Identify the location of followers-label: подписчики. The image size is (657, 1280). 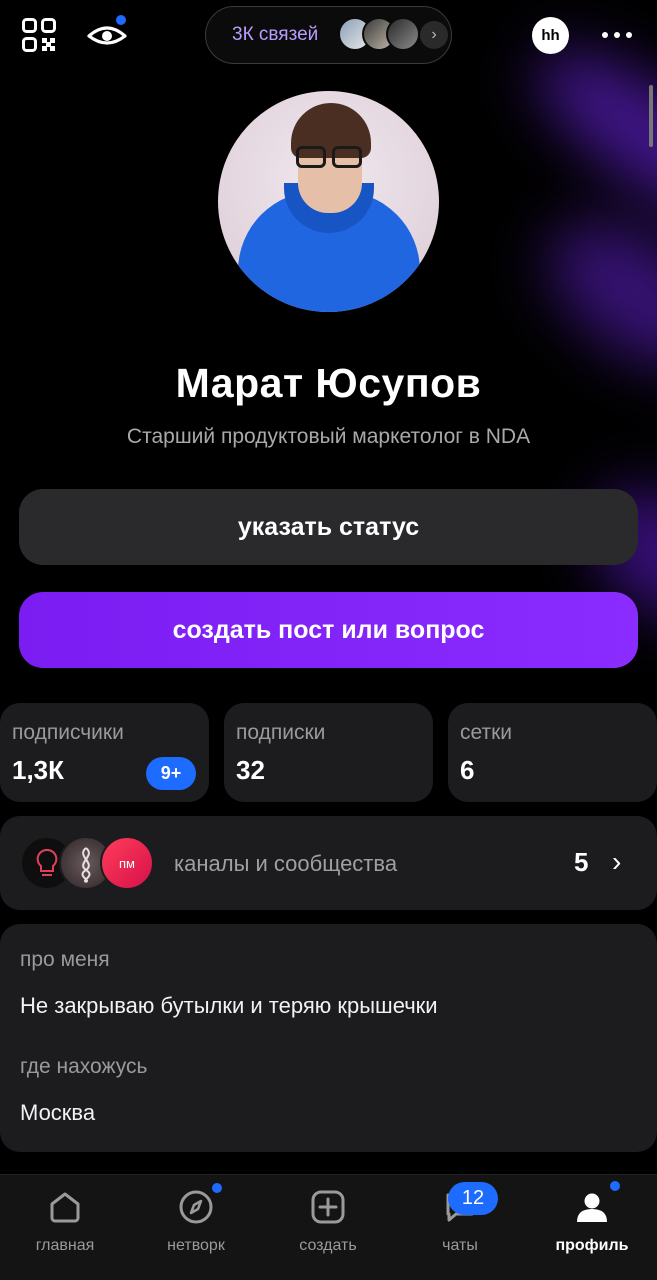
(68, 732).